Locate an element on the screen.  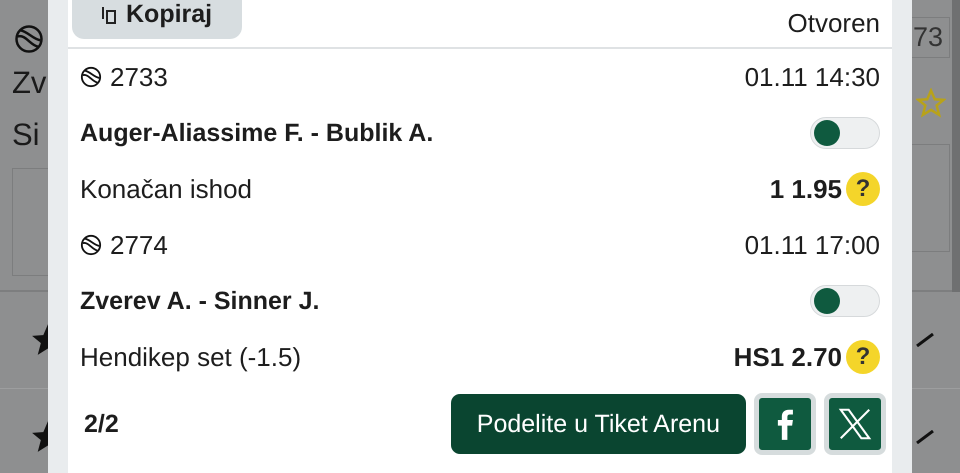
team-name: Zv is located at coordinates (30, 83).